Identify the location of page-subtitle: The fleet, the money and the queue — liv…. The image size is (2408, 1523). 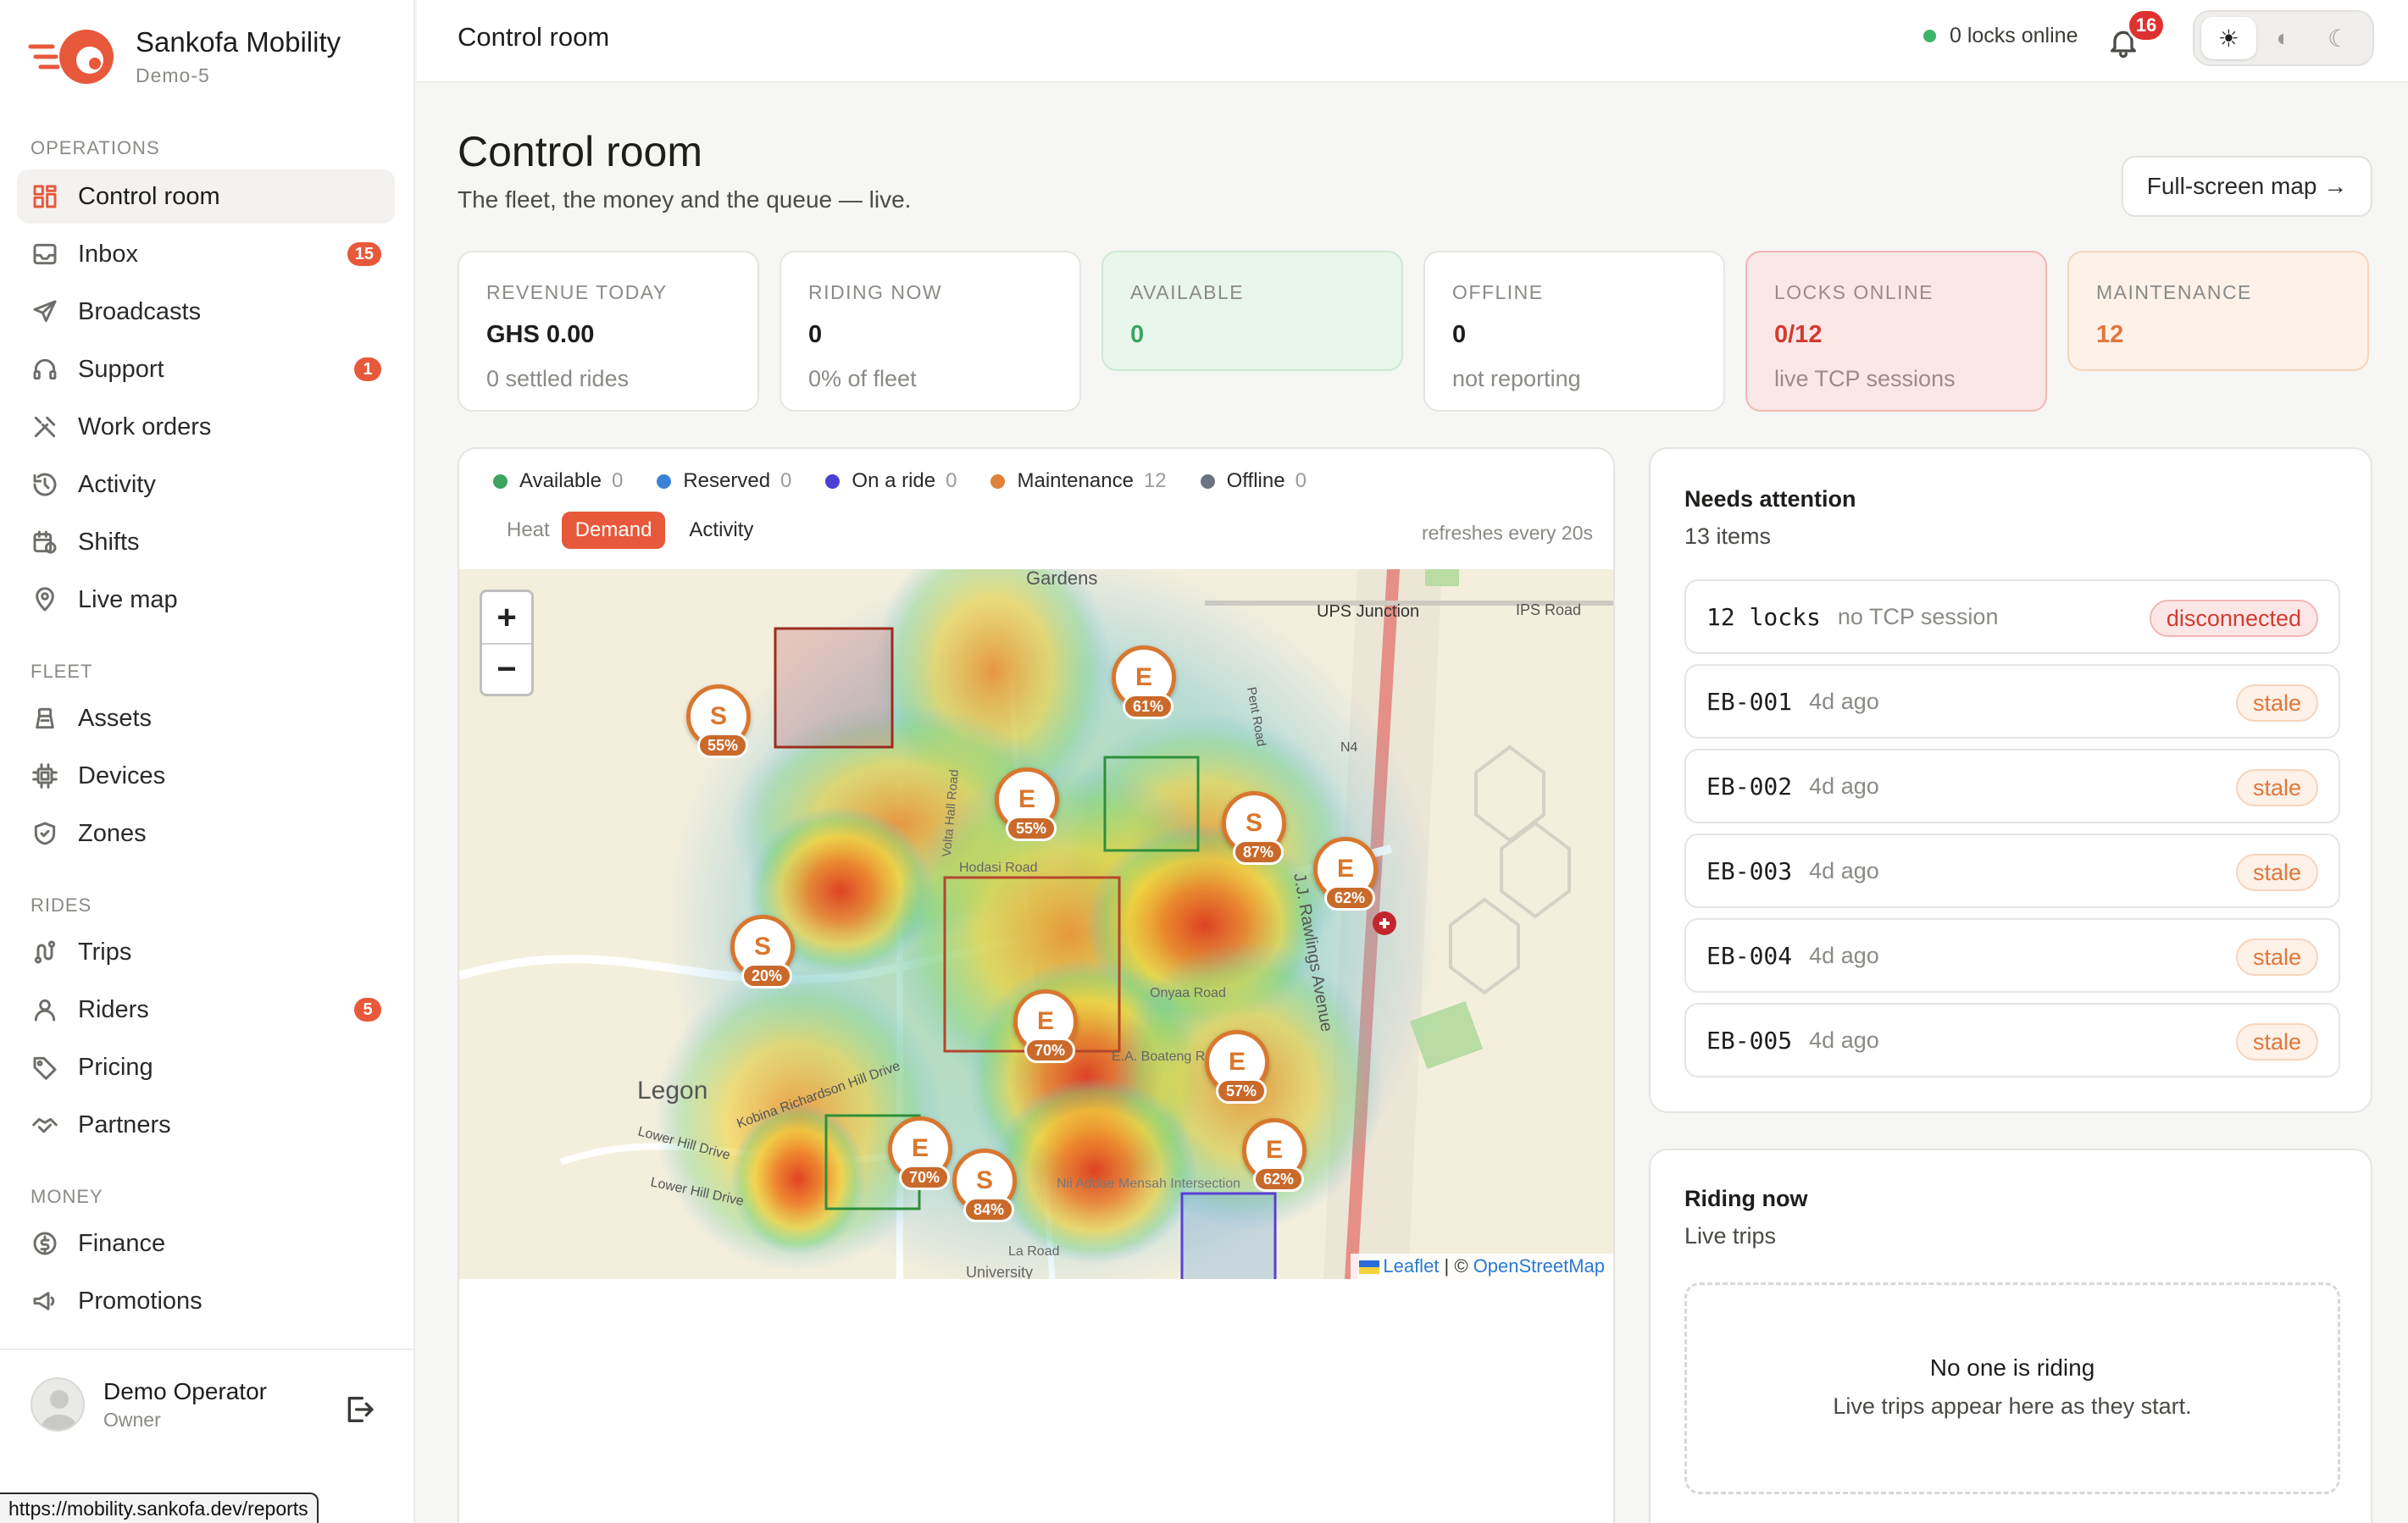
(685, 199).